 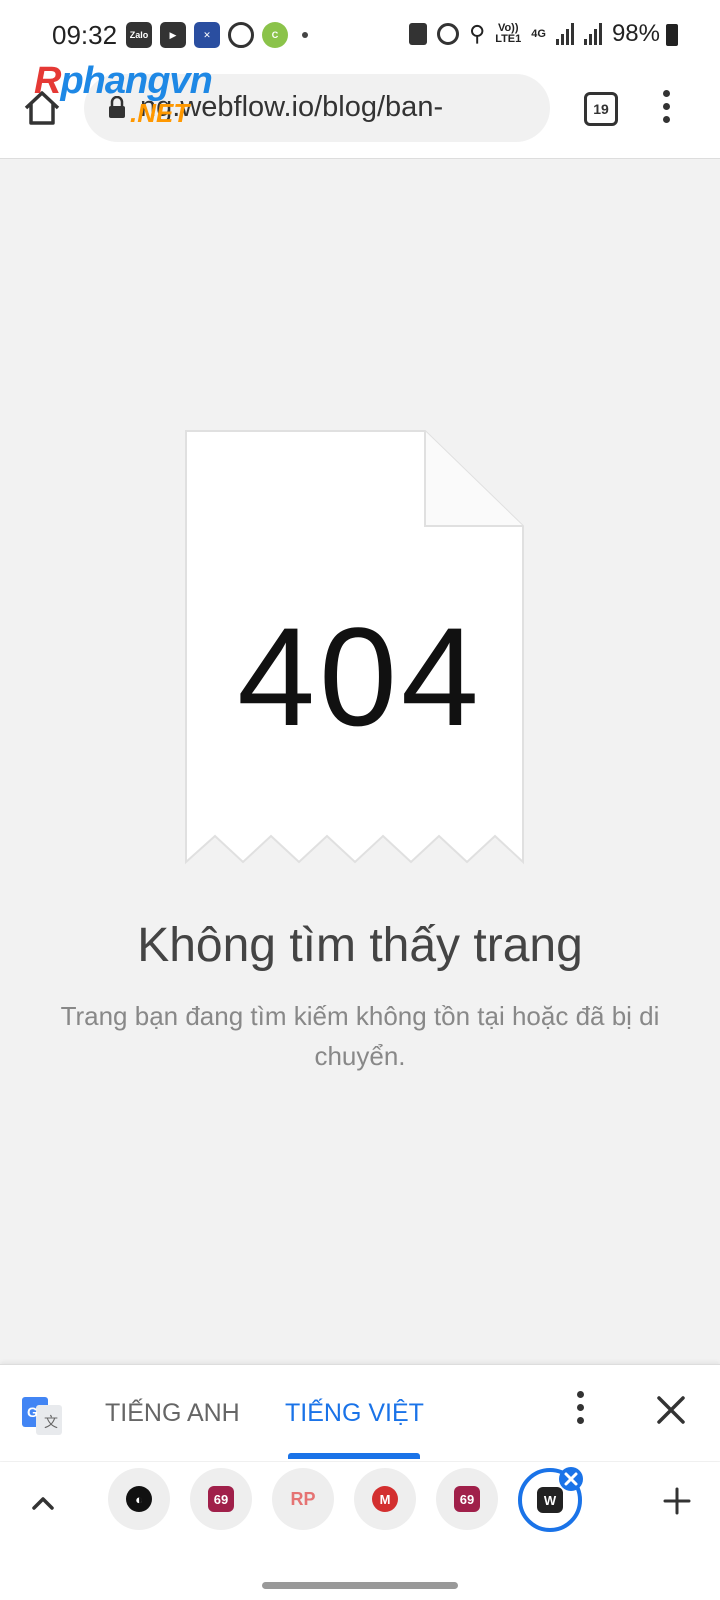 I want to click on more-dot-icon, so click(x=305, y=35).